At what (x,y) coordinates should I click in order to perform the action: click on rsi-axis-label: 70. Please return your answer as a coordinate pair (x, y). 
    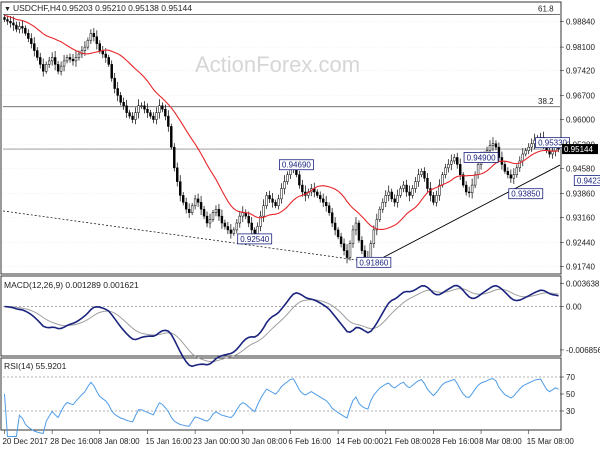
    Looking at the image, I should click on (570, 377).